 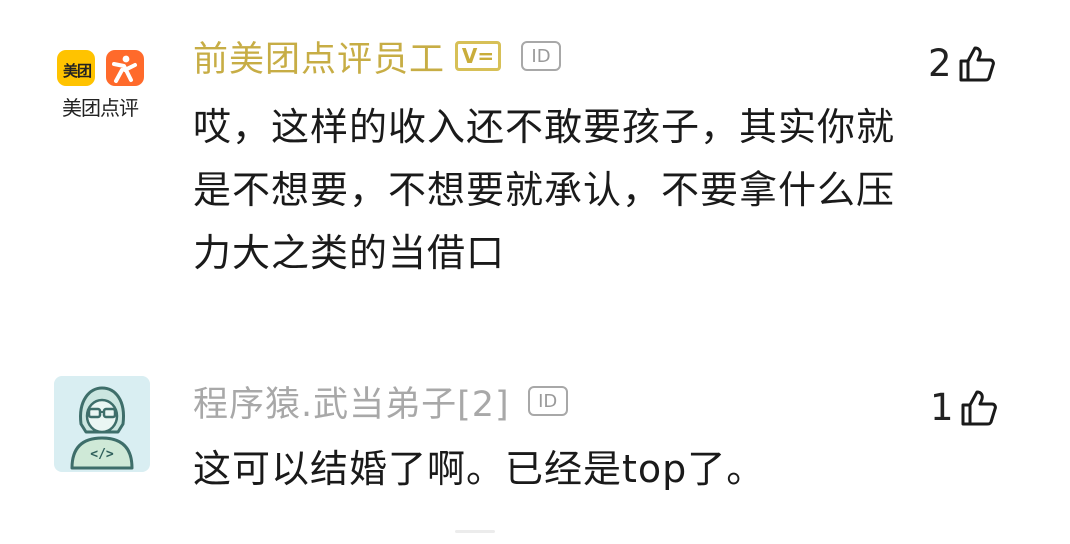 What do you see at coordinates (100, 85) in the screenshot?
I see `meituan-logo-icon: 美团 美团点评` at bounding box center [100, 85].